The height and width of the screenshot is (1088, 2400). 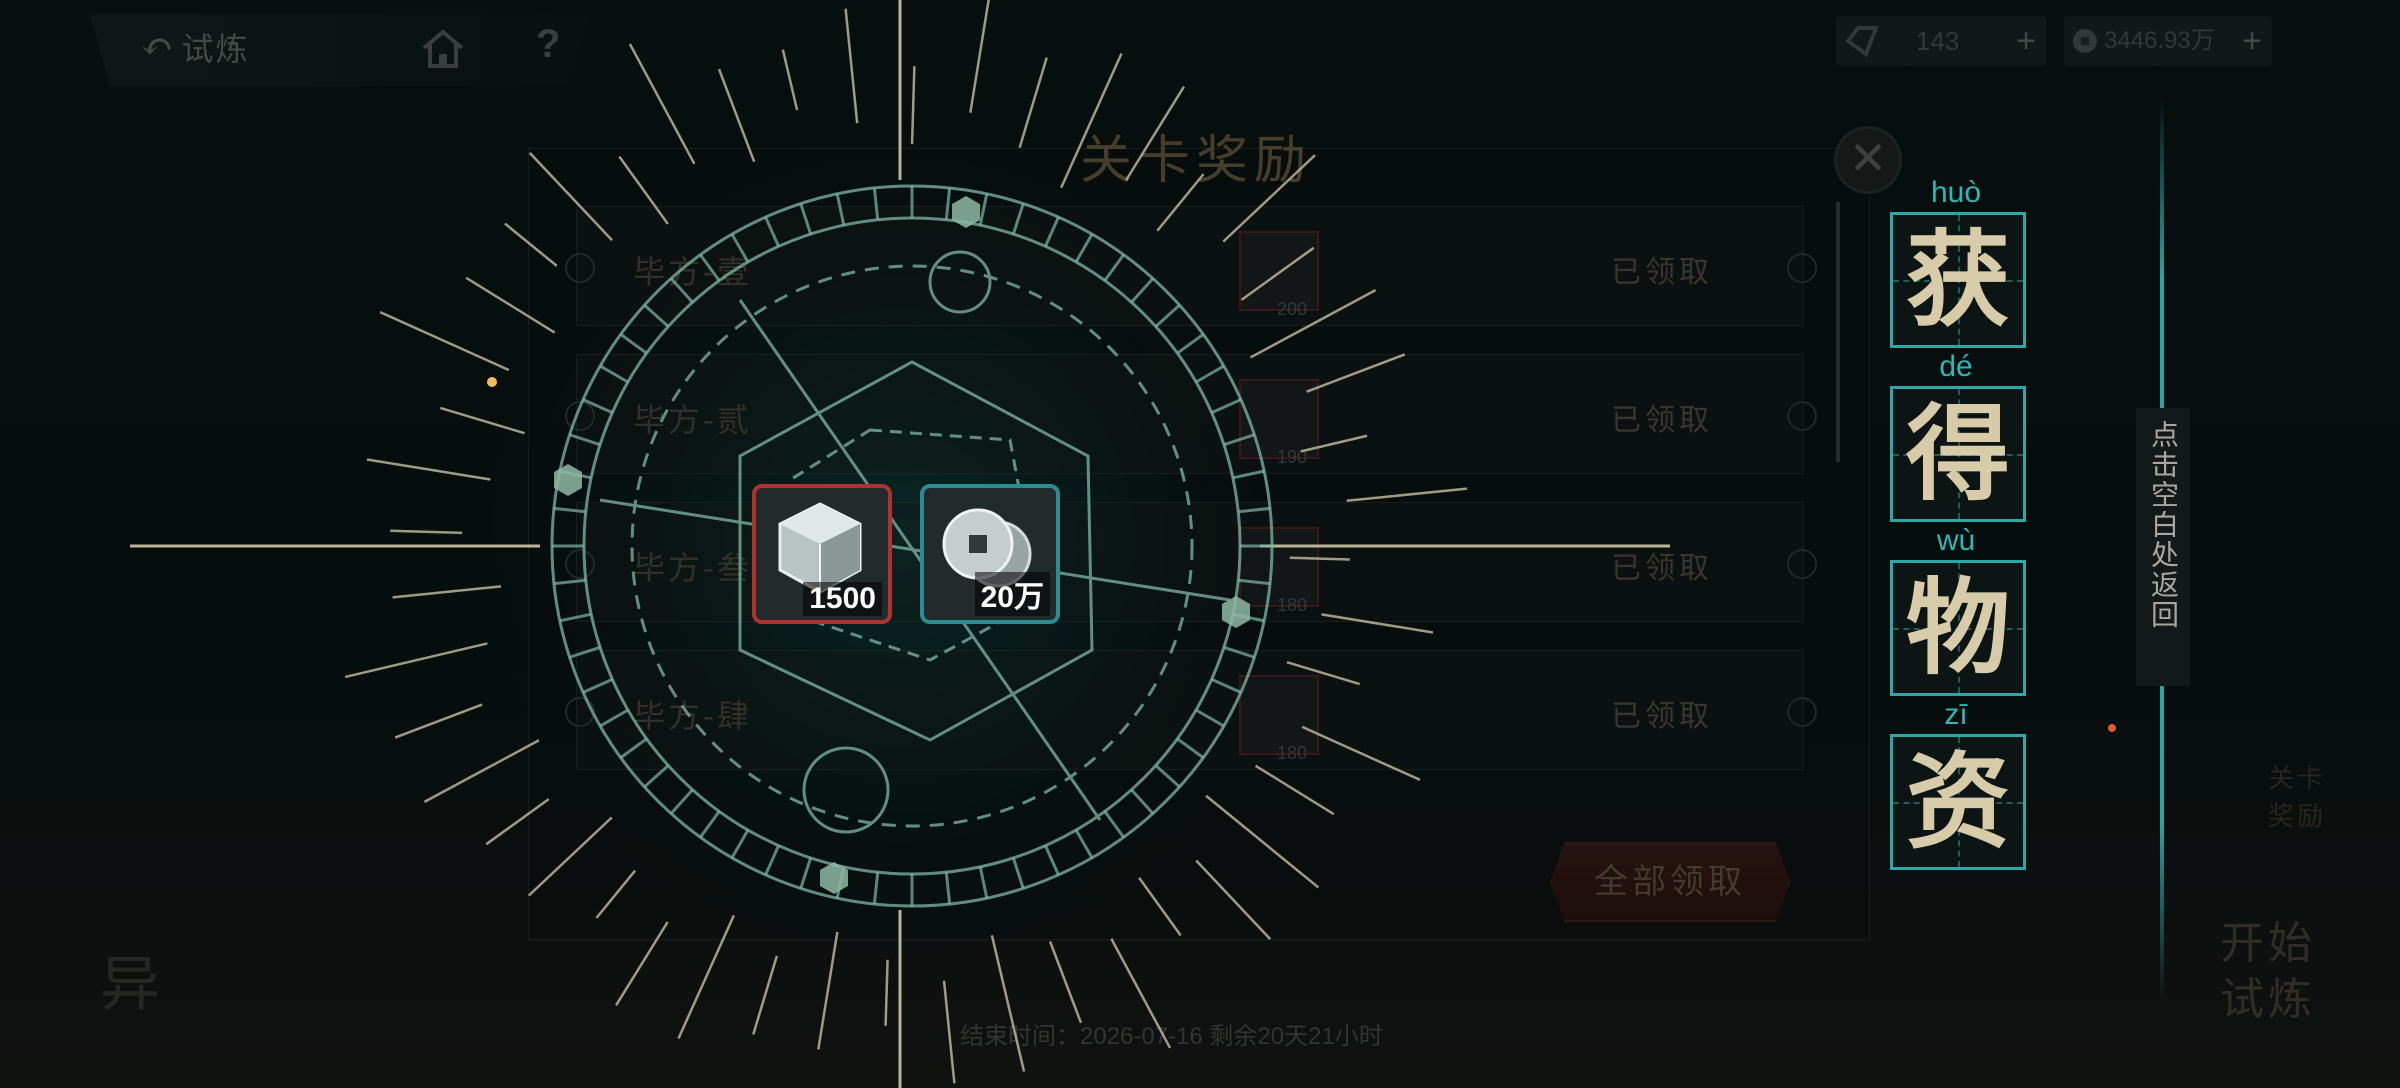 What do you see at coordinates (842, 599) in the screenshot?
I see `item-quantity: 1500` at bounding box center [842, 599].